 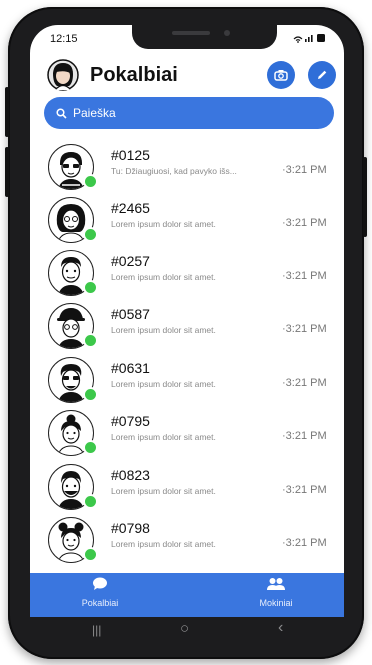 What do you see at coordinates (189, 113) in the screenshot?
I see `search-bar: Paieška` at bounding box center [189, 113].